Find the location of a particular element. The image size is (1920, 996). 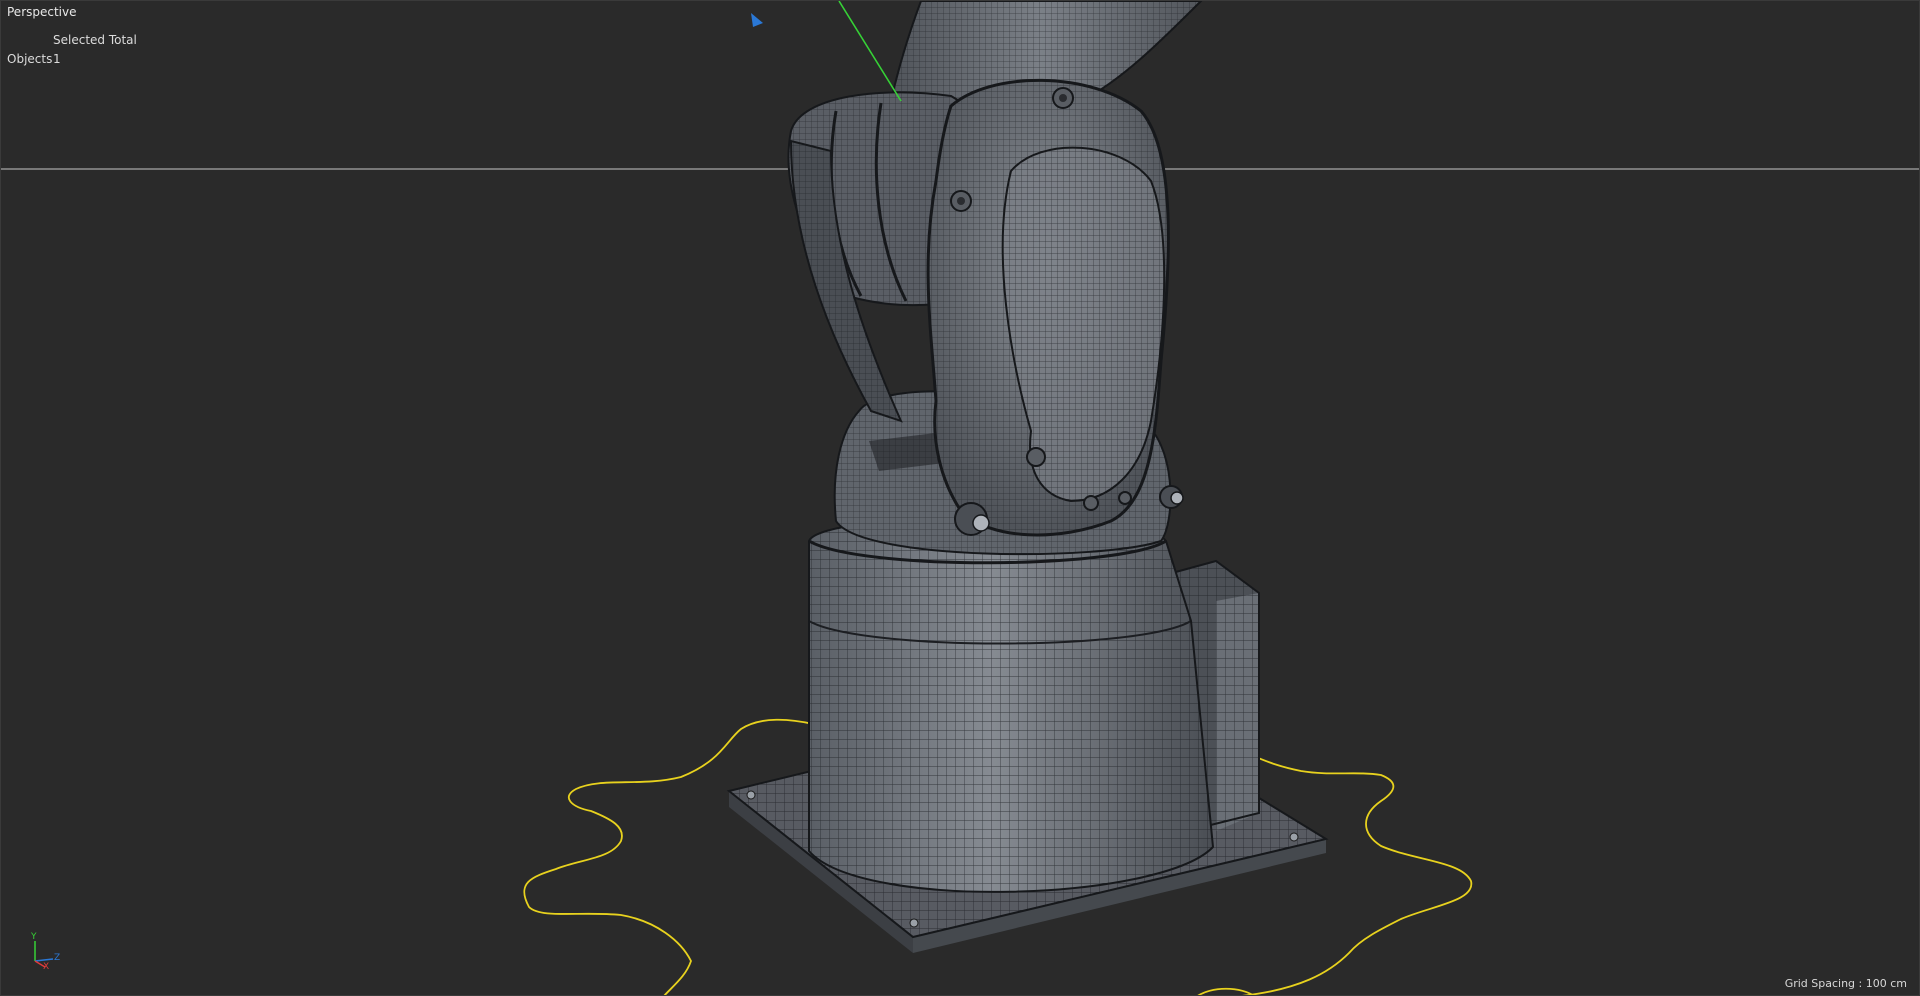

stats-row-objects: Objects 1 is located at coordinates (34, 59).